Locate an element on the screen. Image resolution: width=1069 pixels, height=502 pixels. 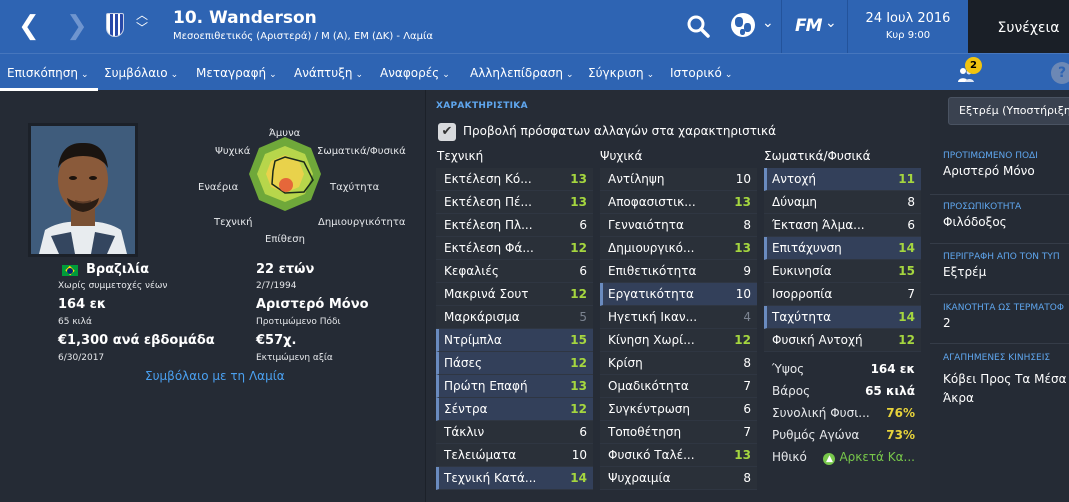
sidebar-value-favourite-moves: Κόβει Προς Τα Μέσα Α is located at coordinates (1006, 379).